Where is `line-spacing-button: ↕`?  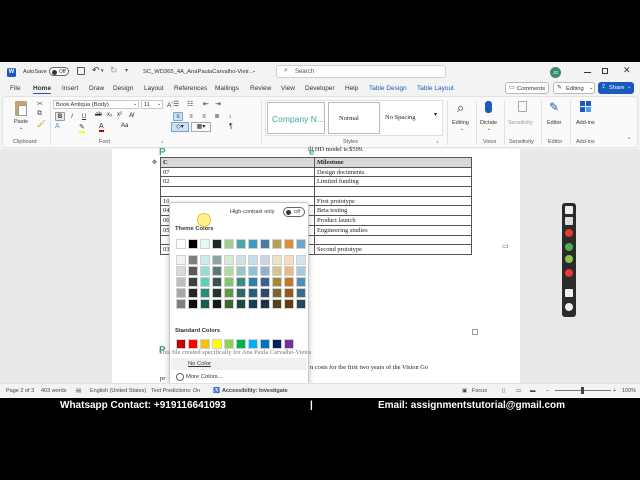 line-spacing-button: ↕ is located at coordinates (230, 116).